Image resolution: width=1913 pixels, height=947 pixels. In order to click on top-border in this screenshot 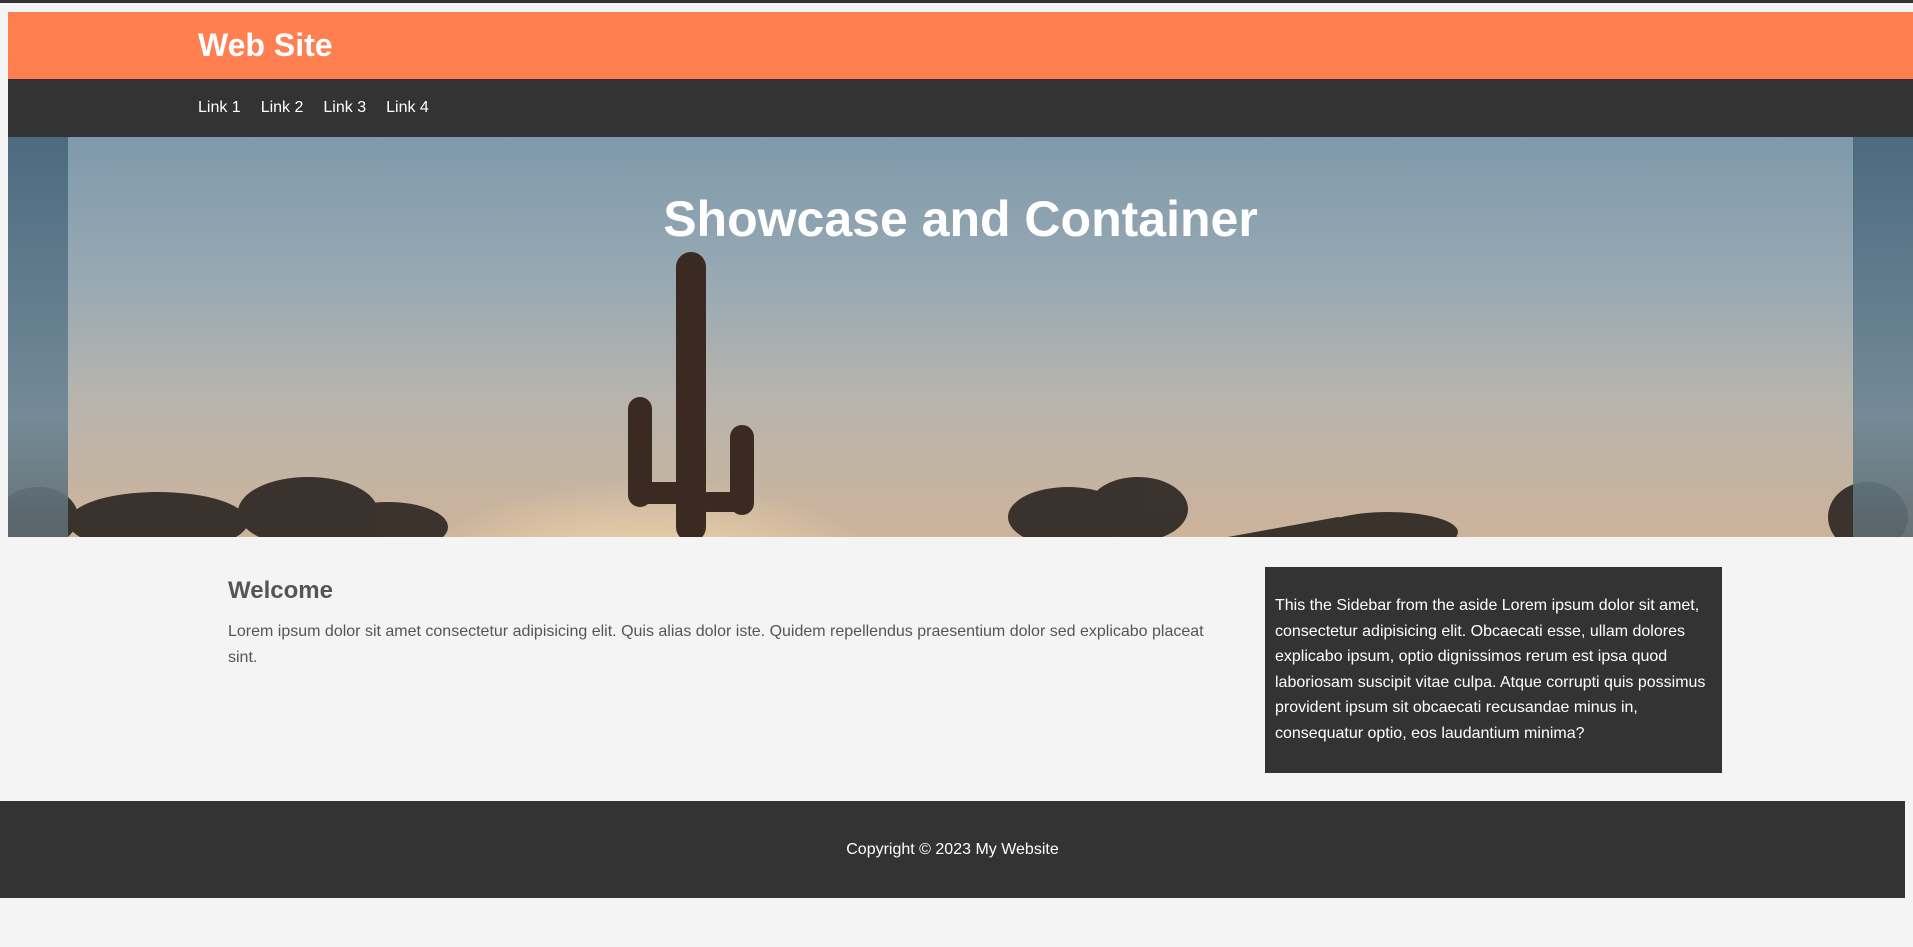, I will do `click(956, 1)`.